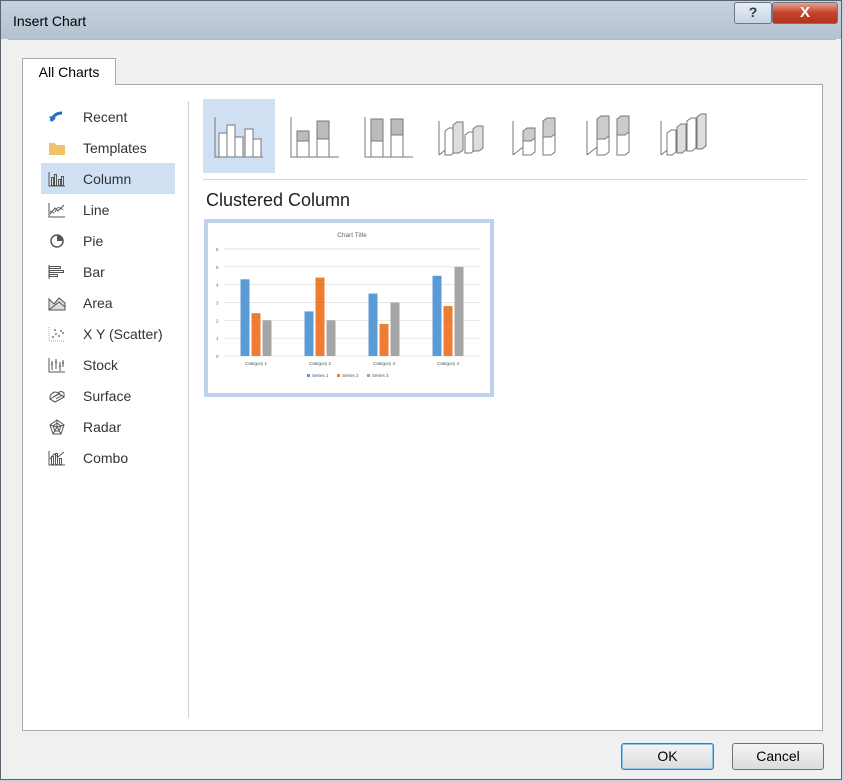 This screenshot has width=844, height=782. Describe the element at coordinates (217, 303) in the screenshot. I see `y-tick-label: 3` at that location.